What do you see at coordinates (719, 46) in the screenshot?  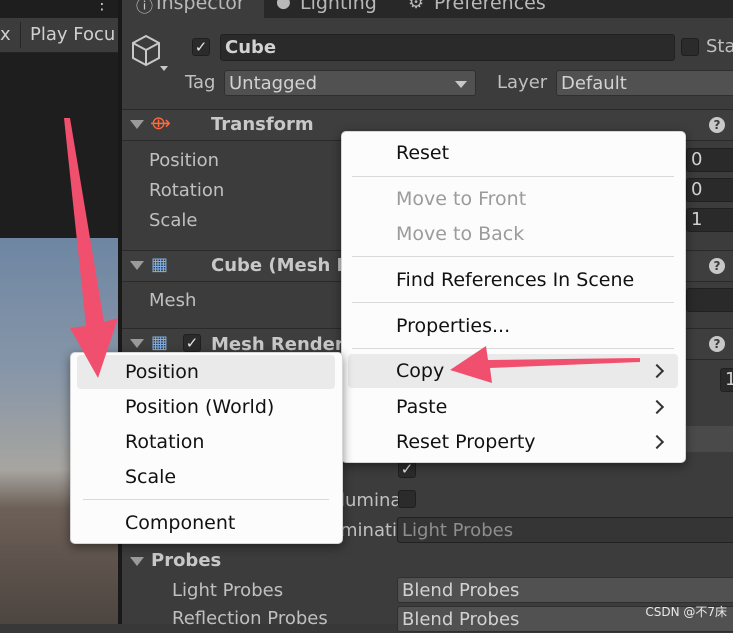 I see `static-label: Sta` at bounding box center [719, 46].